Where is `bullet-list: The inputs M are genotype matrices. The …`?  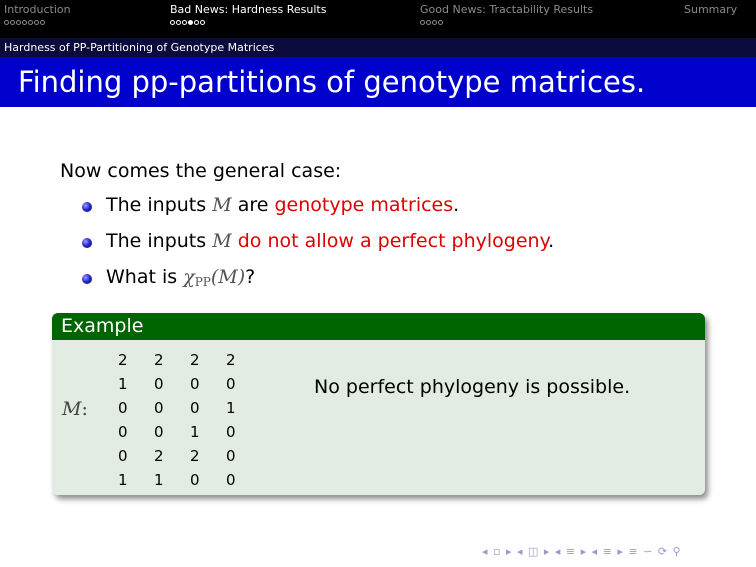 bullet-list: The inputs M are genotype matrices. The … is located at coordinates (318, 248).